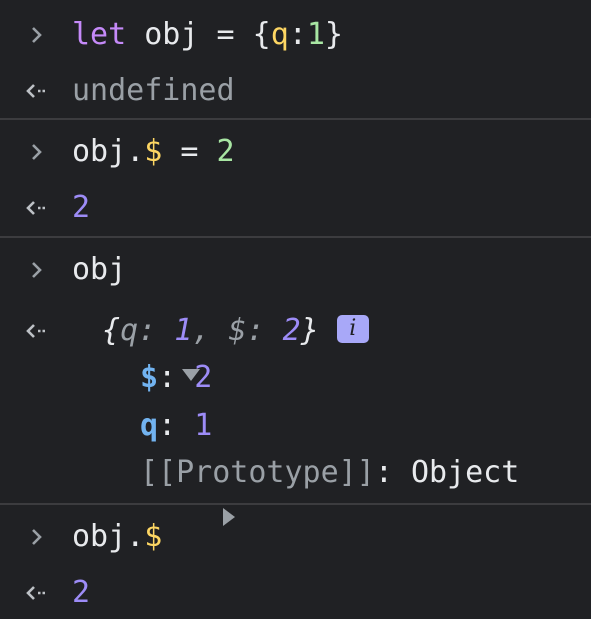  What do you see at coordinates (203, 425) in the screenshot?
I see `property-value: 1` at bounding box center [203, 425].